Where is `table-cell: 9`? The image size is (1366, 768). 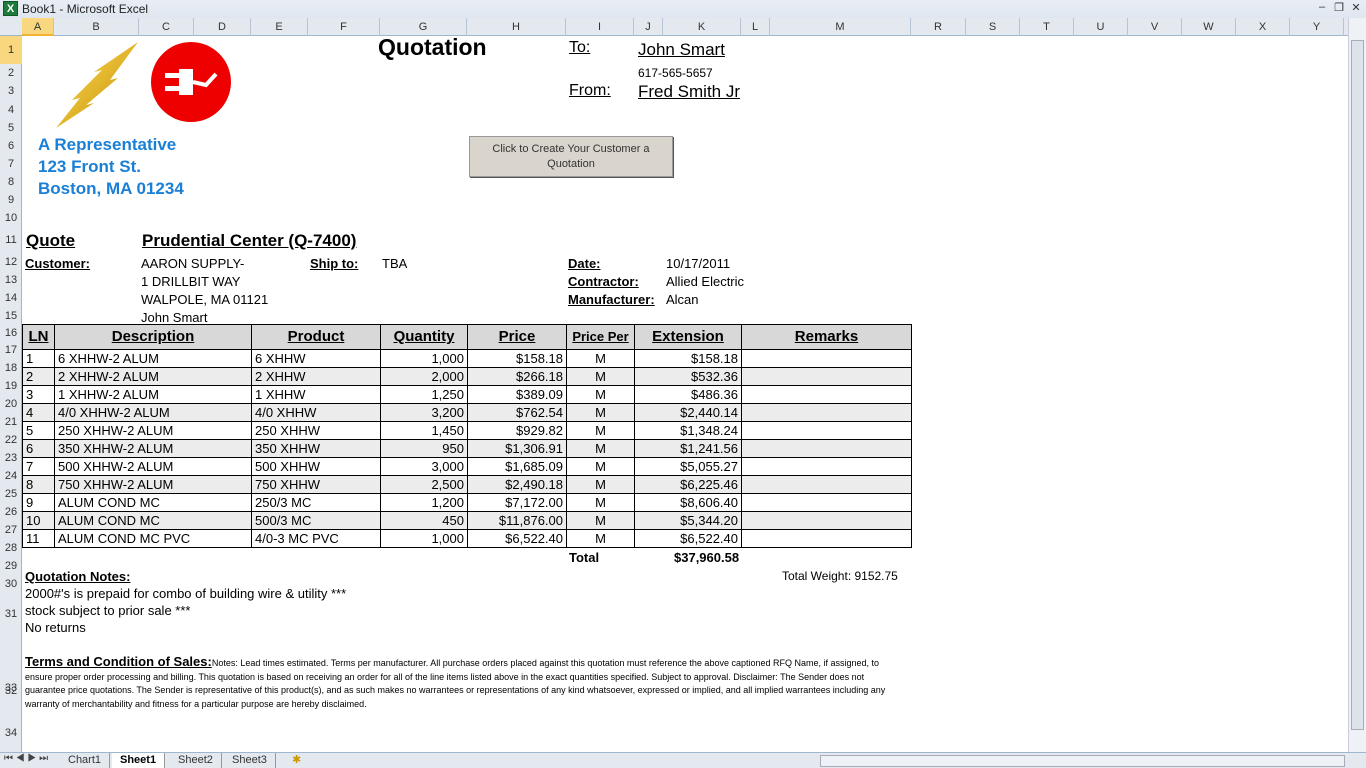 table-cell: 9 is located at coordinates (38, 502).